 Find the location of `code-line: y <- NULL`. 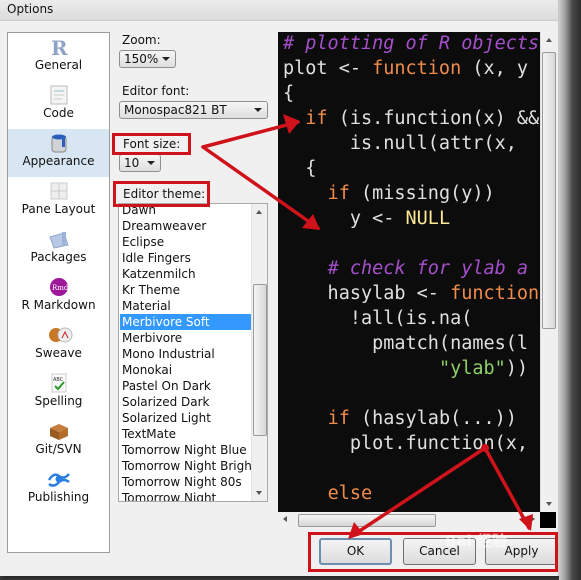

code-line: y <- NULL is located at coordinates (366, 218).